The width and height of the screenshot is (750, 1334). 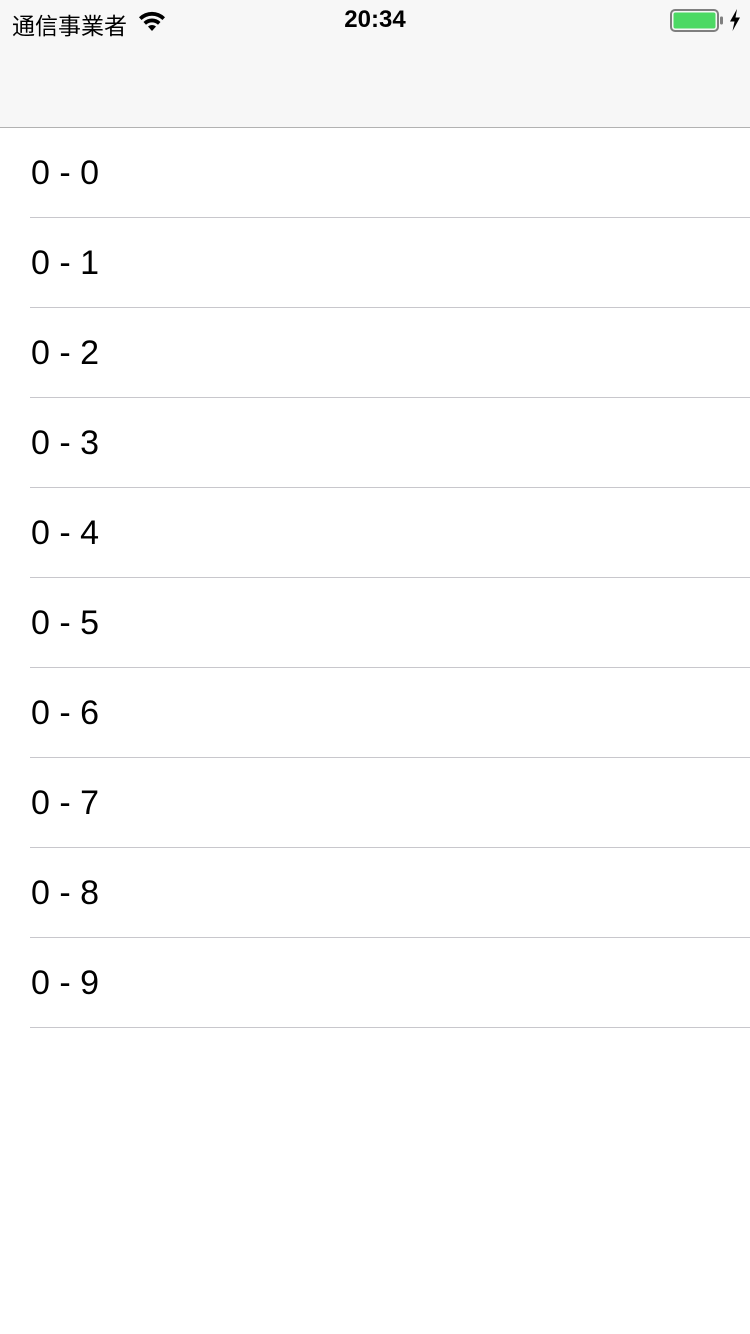 What do you see at coordinates (375, 983) in the screenshot?
I see `list-item: 0 - 9` at bounding box center [375, 983].